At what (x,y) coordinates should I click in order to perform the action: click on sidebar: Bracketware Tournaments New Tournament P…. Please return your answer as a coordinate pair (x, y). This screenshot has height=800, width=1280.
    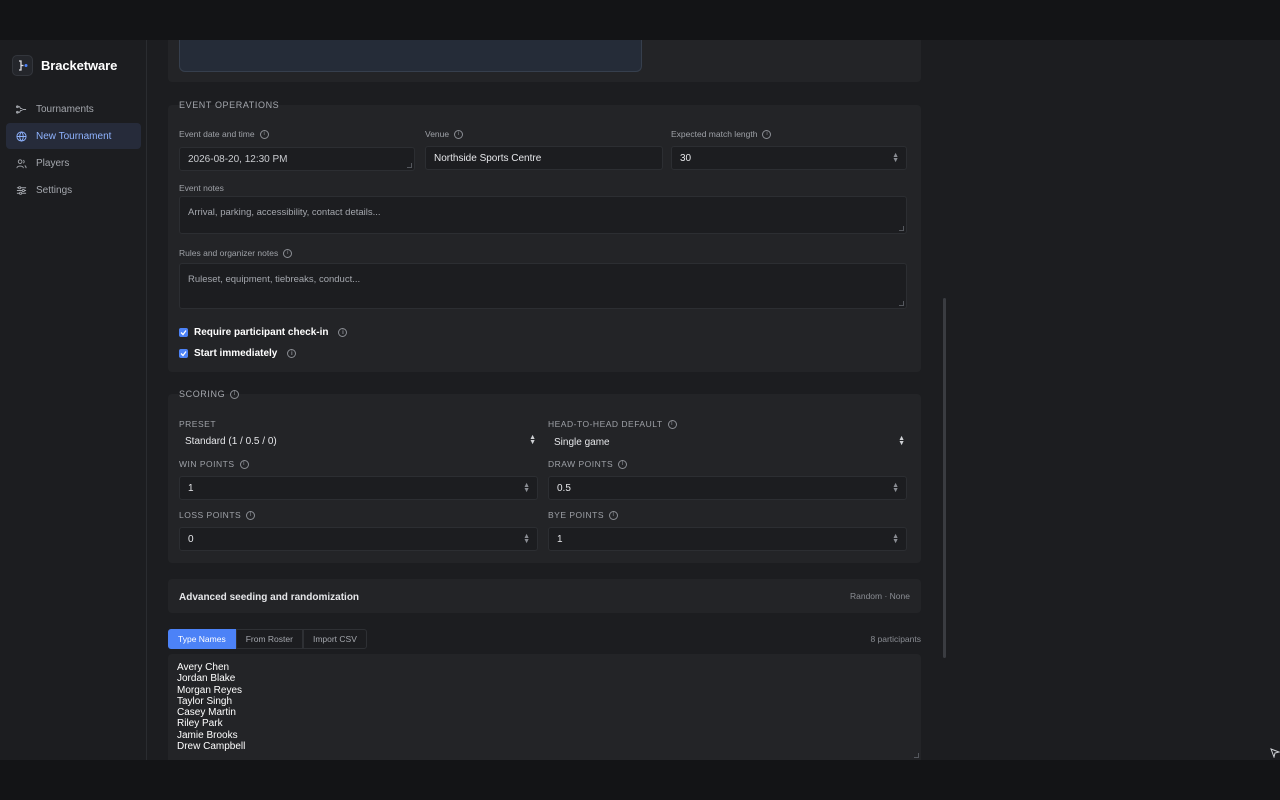
    Looking at the image, I should click on (73, 400).